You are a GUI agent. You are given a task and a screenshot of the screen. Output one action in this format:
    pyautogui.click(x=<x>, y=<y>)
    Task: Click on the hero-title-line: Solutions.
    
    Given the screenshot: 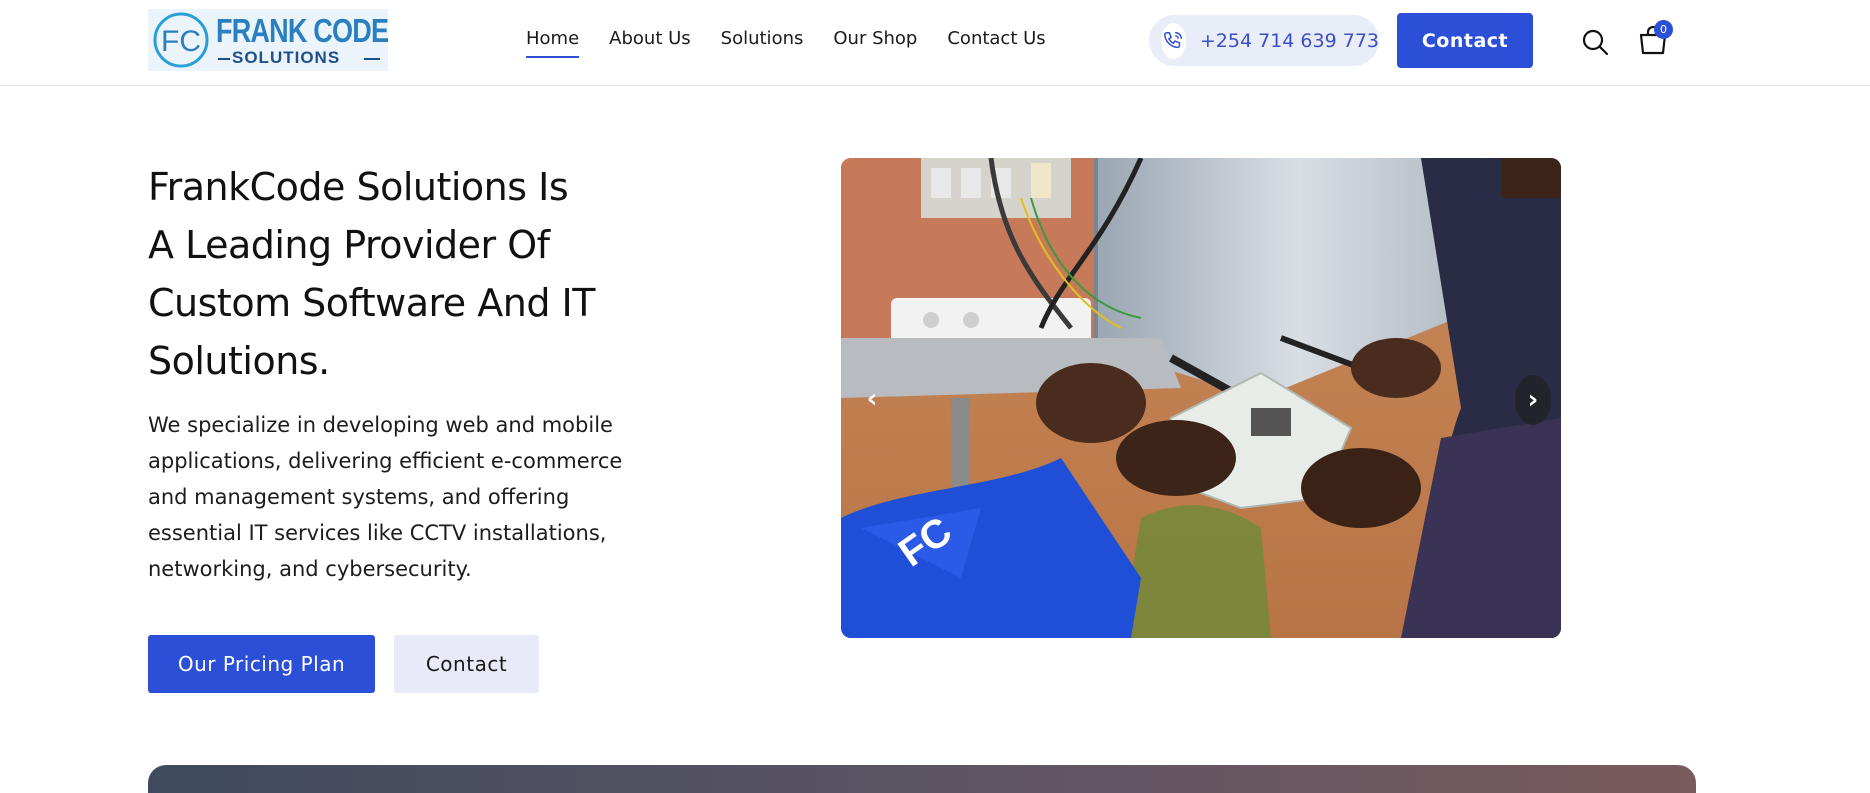 What is the action you would take?
    pyautogui.click(x=239, y=361)
    